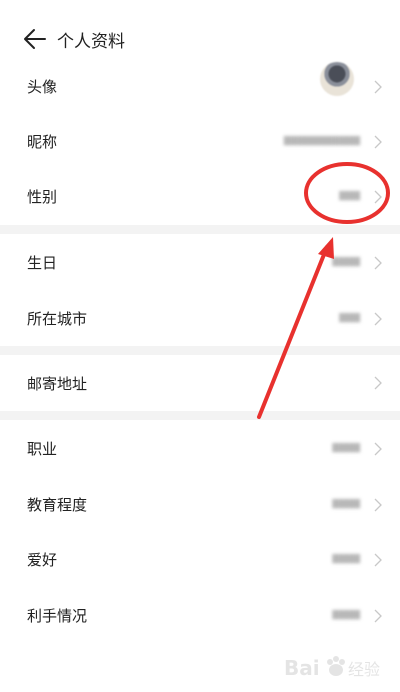  What do you see at coordinates (91, 42) in the screenshot?
I see `page-title: 个人资料` at bounding box center [91, 42].